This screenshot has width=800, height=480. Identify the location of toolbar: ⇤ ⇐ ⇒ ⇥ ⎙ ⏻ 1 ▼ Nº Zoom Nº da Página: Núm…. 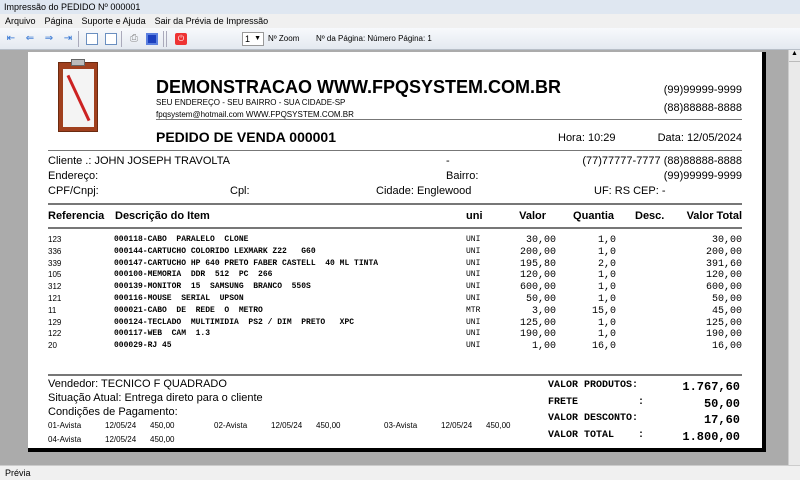
(400, 39).